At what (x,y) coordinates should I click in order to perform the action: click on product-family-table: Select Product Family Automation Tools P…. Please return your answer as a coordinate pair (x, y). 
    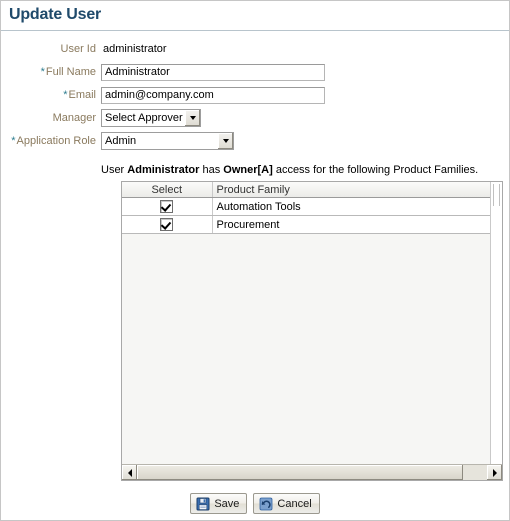
    Looking at the image, I should click on (306, 208).